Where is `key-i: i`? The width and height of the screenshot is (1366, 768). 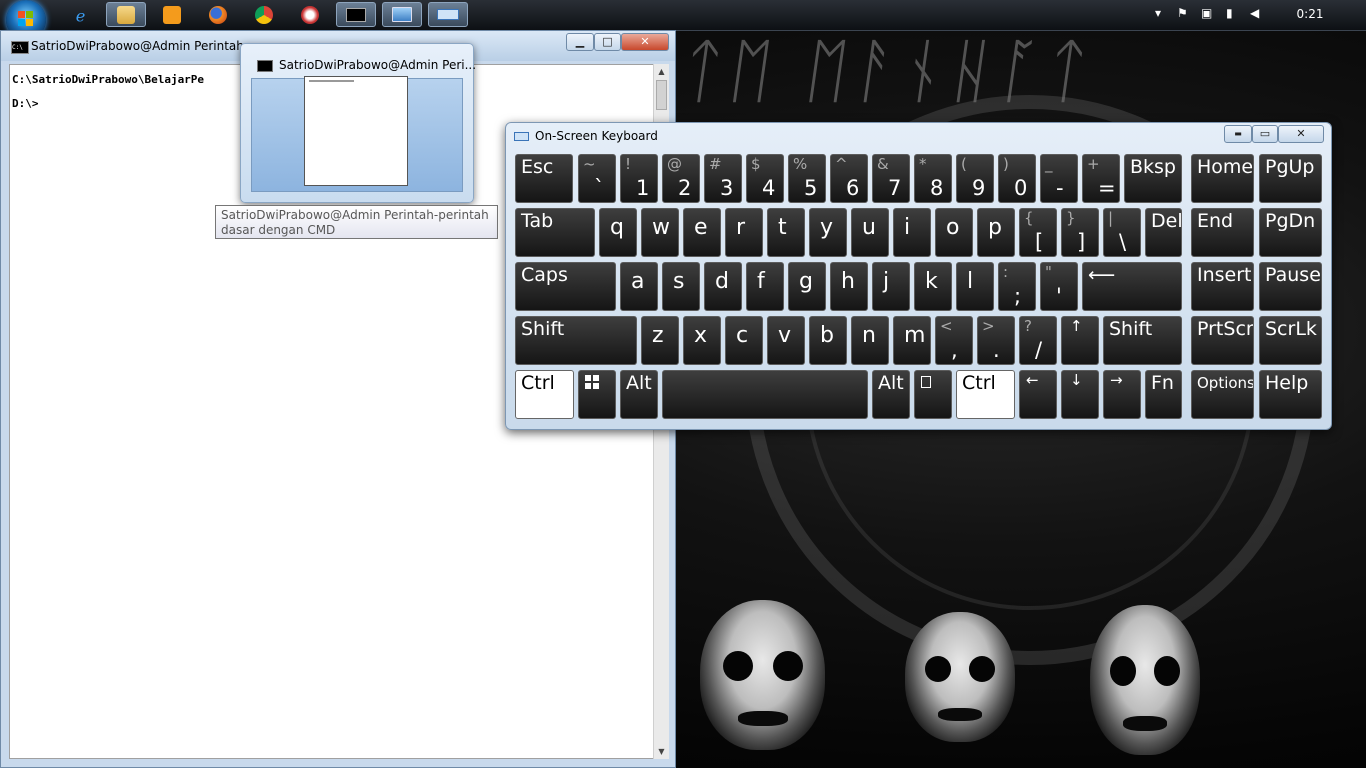 key-i: i is located at coordinates (912, 232).